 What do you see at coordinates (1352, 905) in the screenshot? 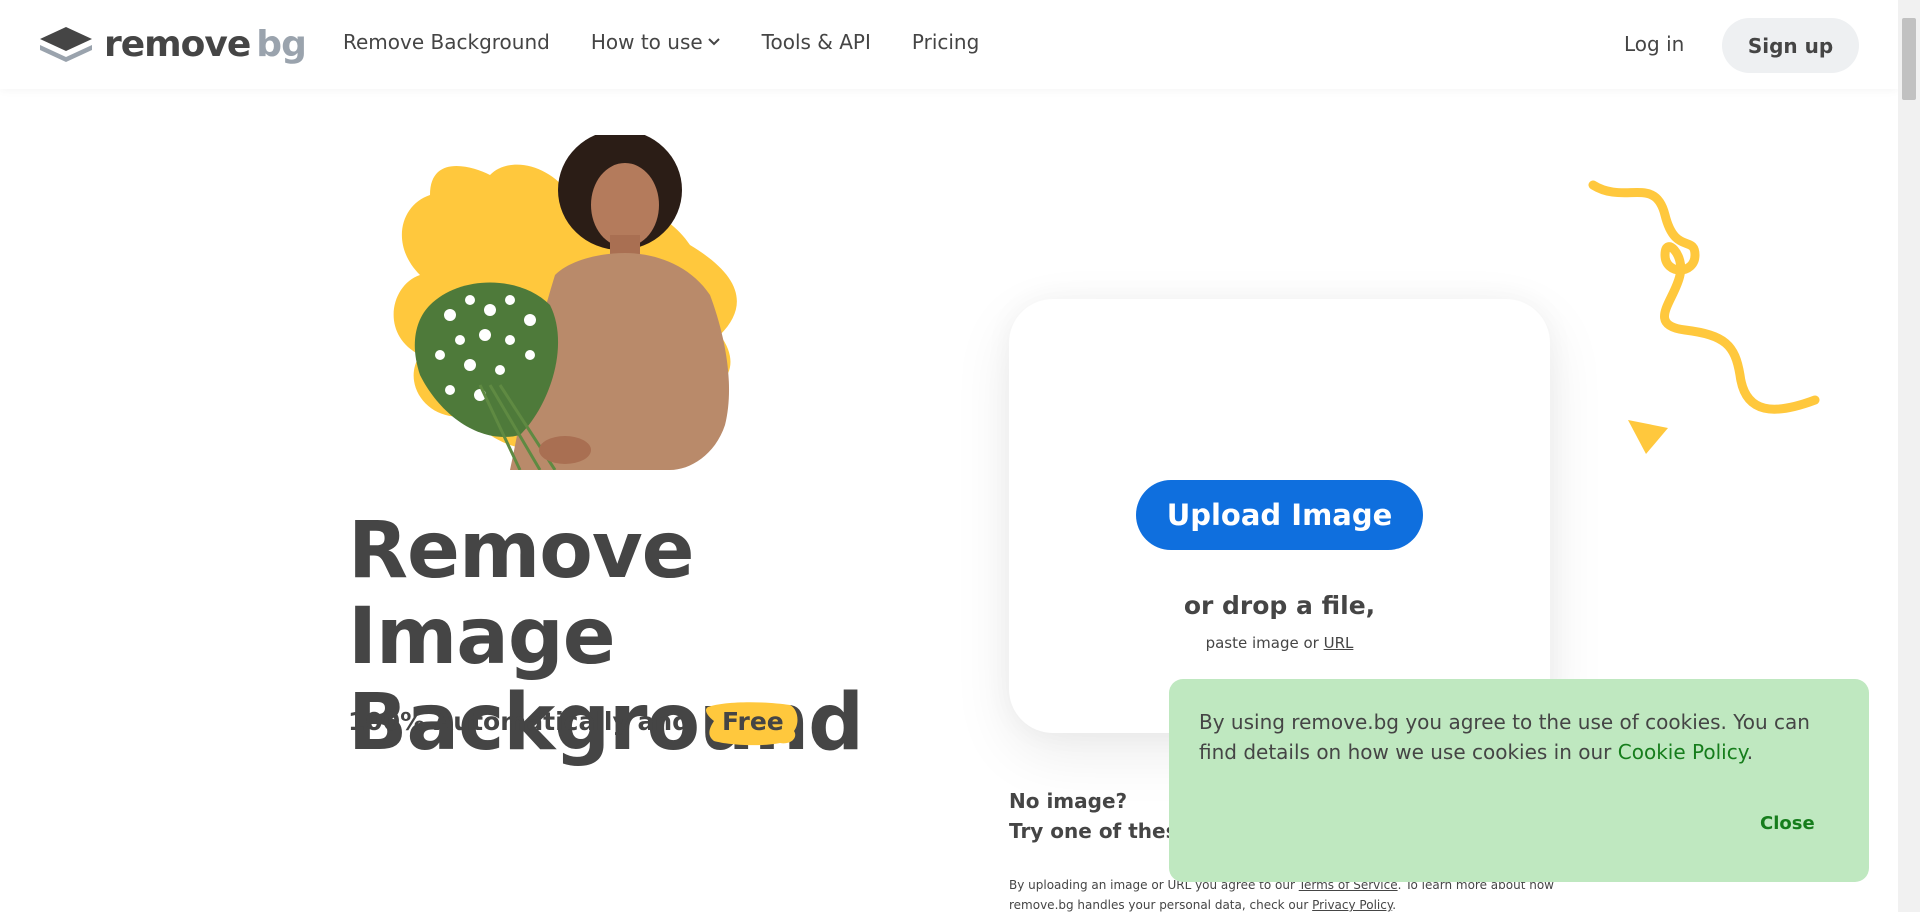
I see `privacy-policy-link: Privacy Policy` at bounding box center [1352, 905].